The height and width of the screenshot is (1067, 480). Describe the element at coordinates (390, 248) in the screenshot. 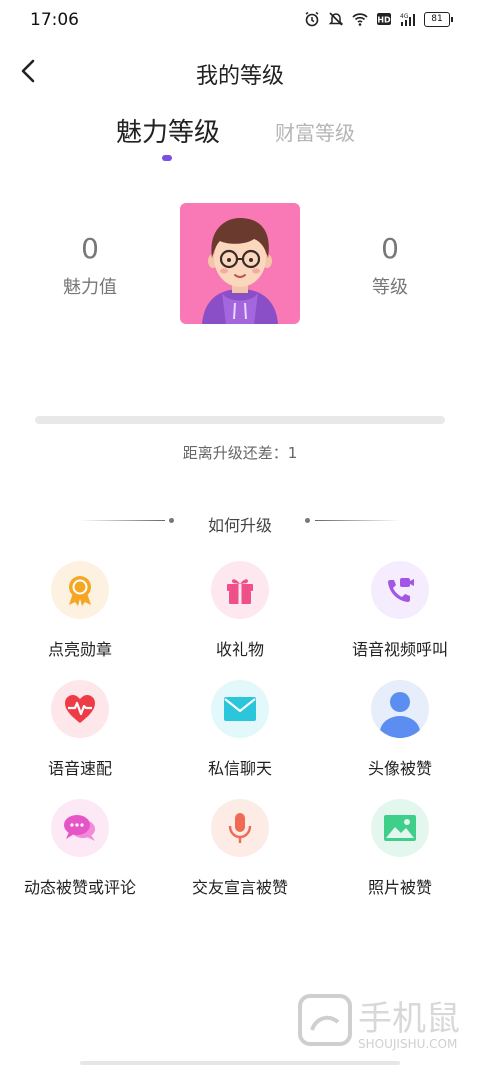

I see `level-value: 0` at that location.